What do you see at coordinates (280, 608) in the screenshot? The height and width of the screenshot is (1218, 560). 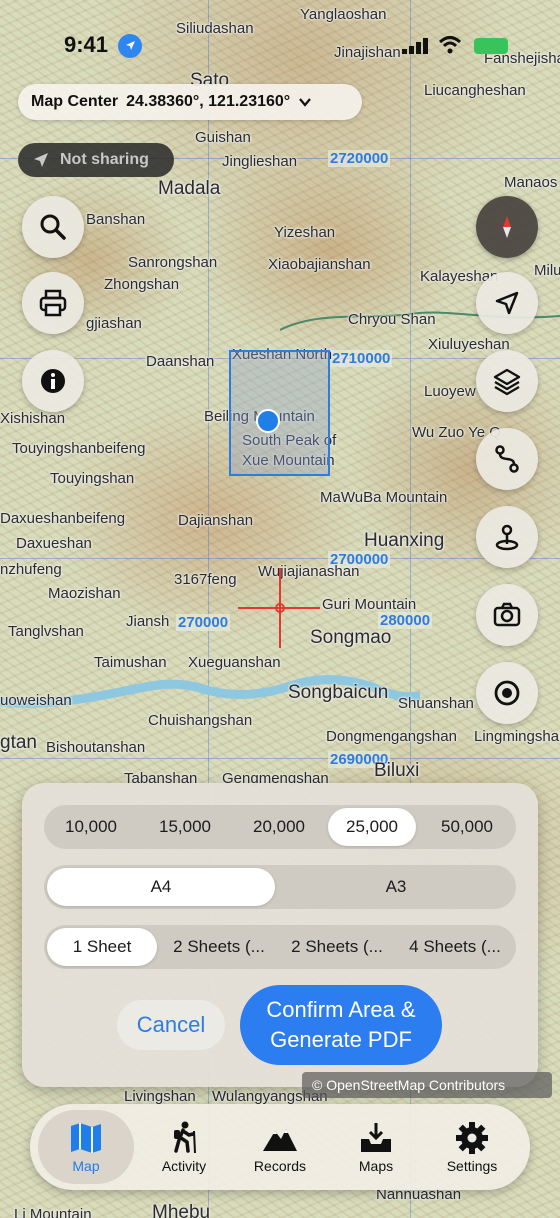 I see `crosshair-center` at bounding box center [280, 608].